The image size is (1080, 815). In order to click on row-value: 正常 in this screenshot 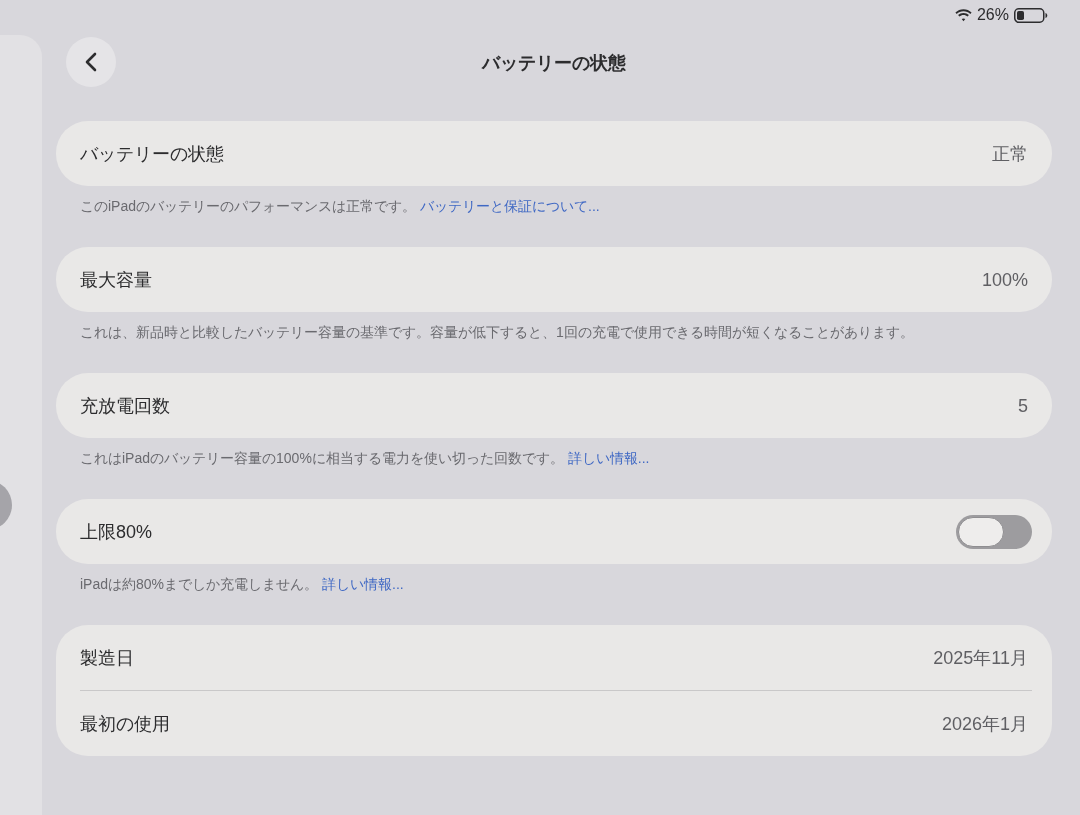, I will do `click(1010, 154)`.